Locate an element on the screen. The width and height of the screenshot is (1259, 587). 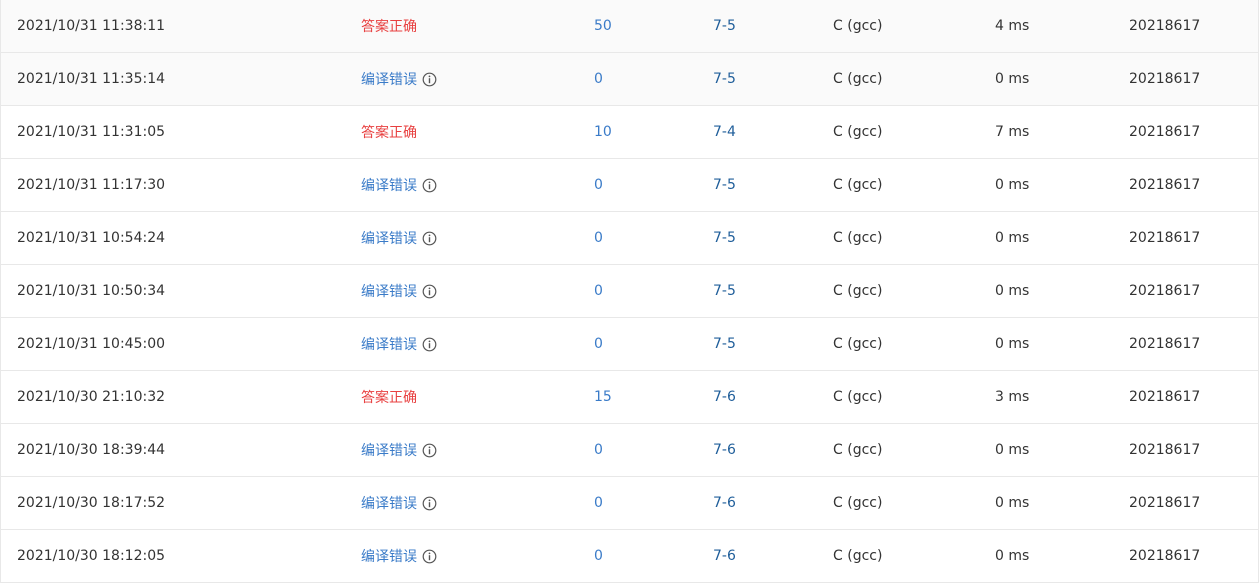
score-link: 50 is located at coordinates (603, 26).